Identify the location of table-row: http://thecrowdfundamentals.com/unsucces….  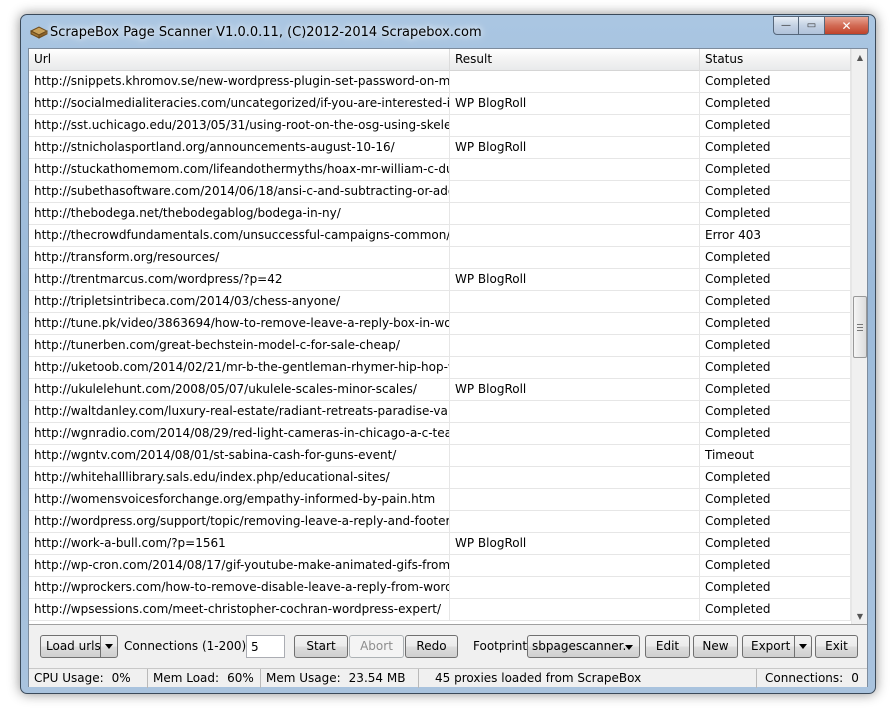
(440, 236).